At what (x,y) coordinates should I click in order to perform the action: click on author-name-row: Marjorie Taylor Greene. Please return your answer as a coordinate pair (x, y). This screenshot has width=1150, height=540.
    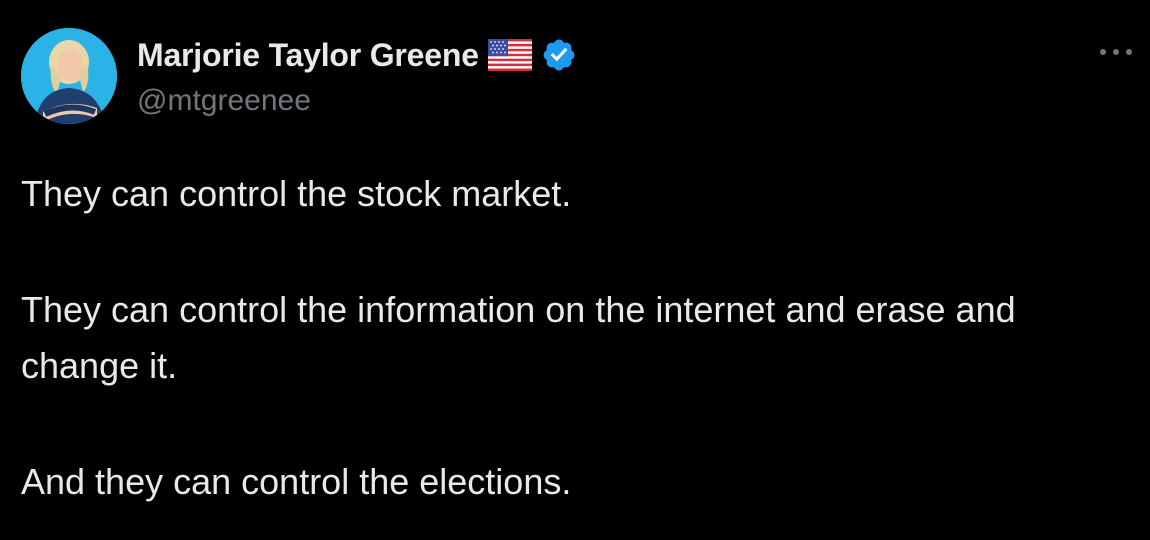
    Looking at the image, I should click on (357, 55).